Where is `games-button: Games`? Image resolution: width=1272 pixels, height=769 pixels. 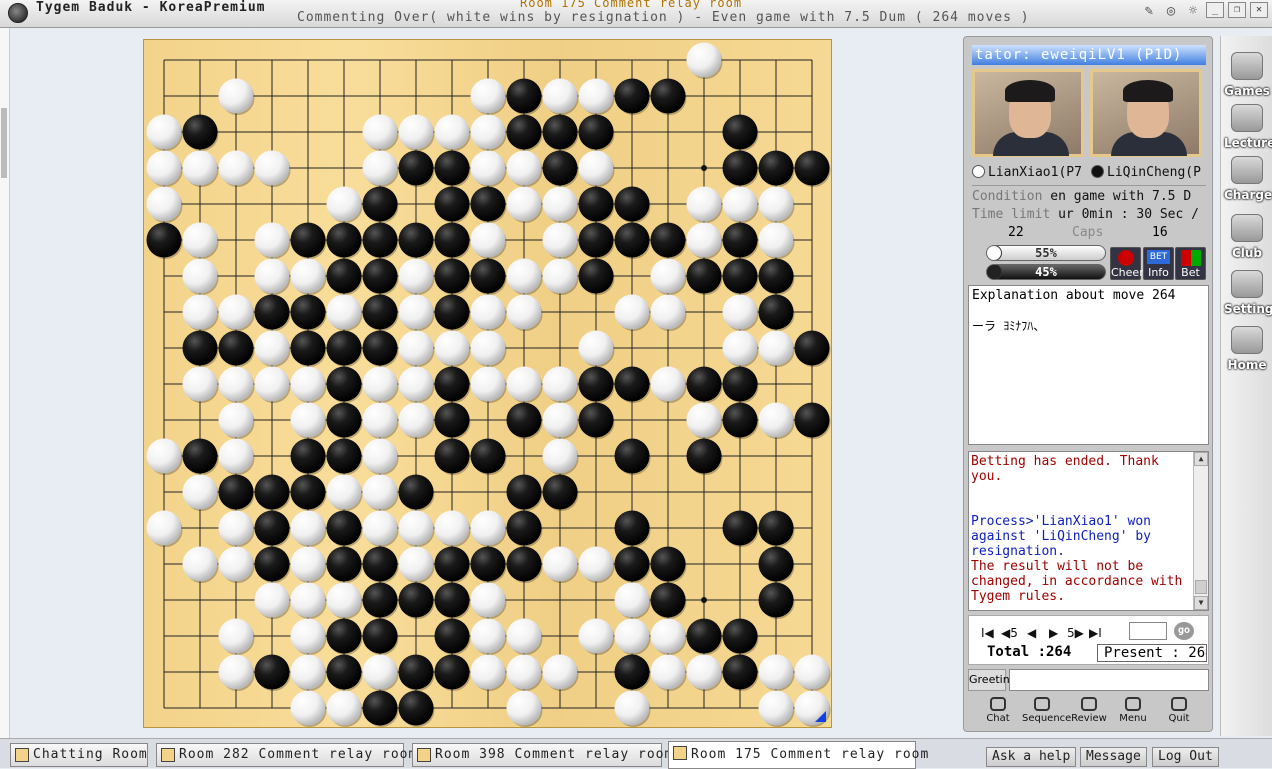 games-button: Games is located at coordinates (1247, 72).